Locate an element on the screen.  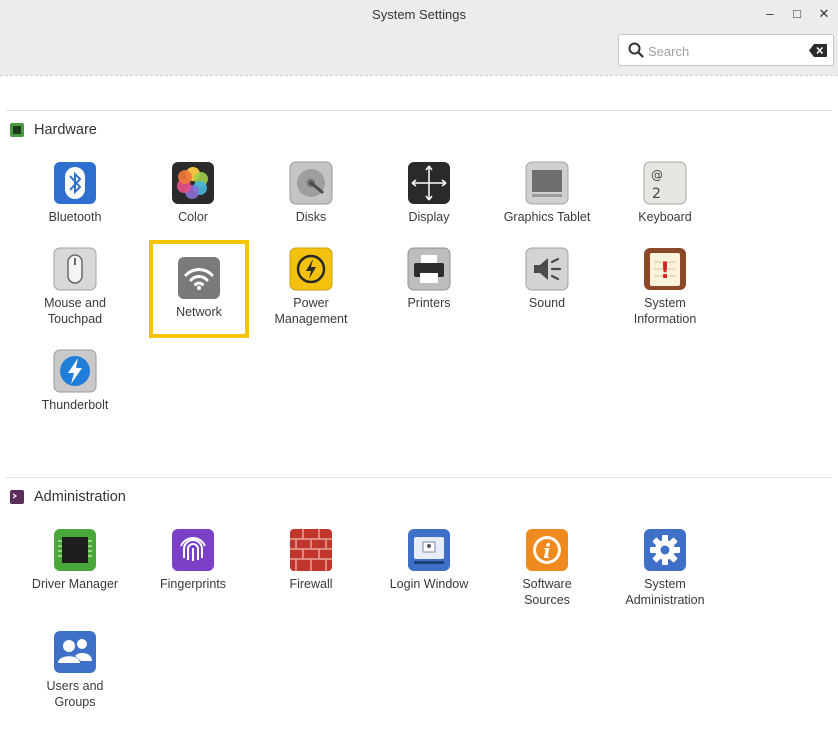
color-item: Color is located at coordinates (193, 193).